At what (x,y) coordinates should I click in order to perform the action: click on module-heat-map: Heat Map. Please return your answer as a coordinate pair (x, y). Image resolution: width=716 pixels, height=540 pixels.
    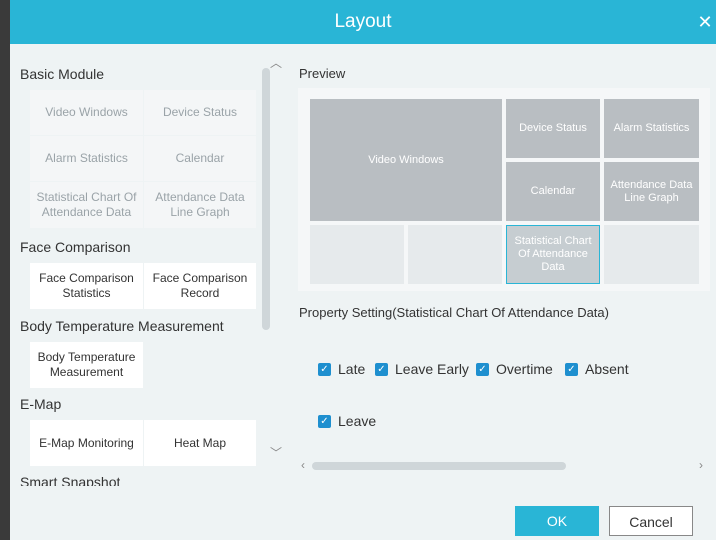
    Looking at the image, I should click on (200, 443).